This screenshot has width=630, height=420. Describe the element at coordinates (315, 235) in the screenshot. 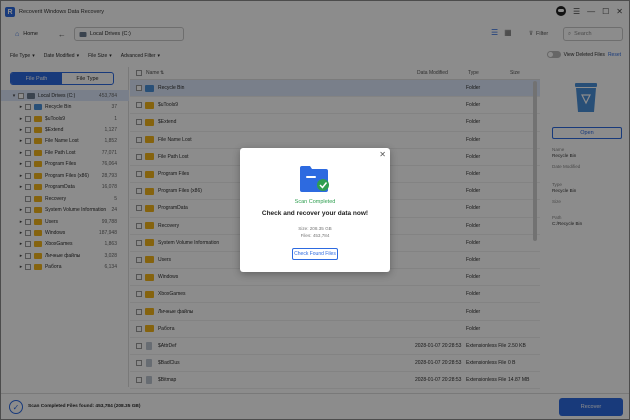

I see `dialog-files: Files: 453,784` at that location.